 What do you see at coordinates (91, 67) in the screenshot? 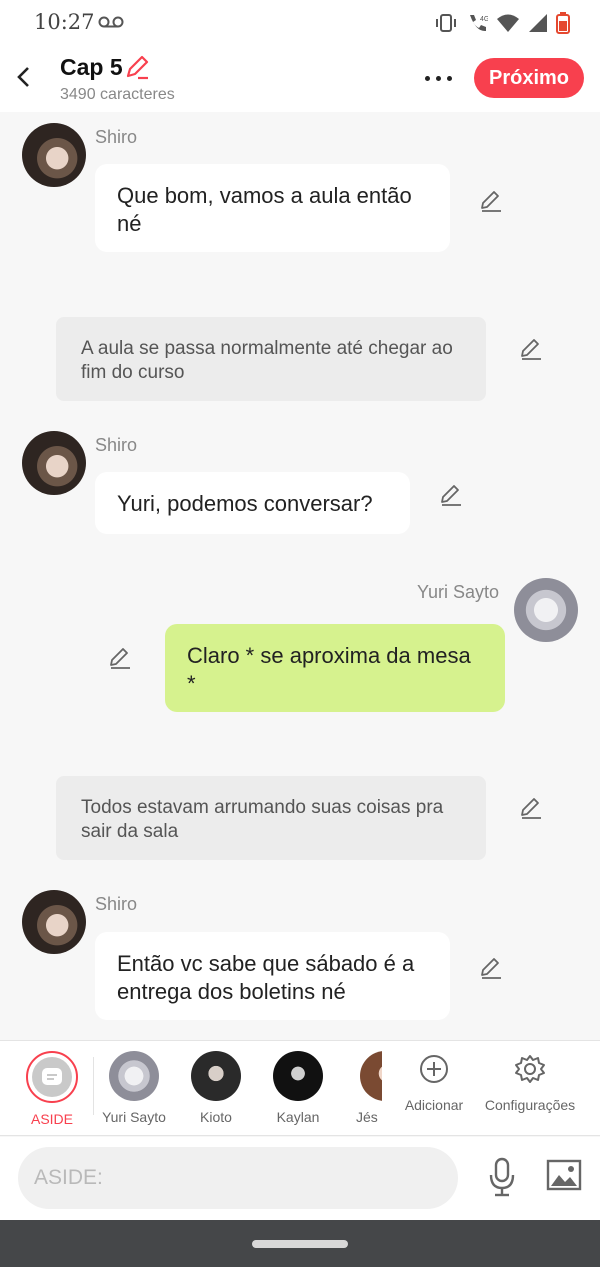
I see `chapter-title: Cap 5` at bounding box center [91, 67].